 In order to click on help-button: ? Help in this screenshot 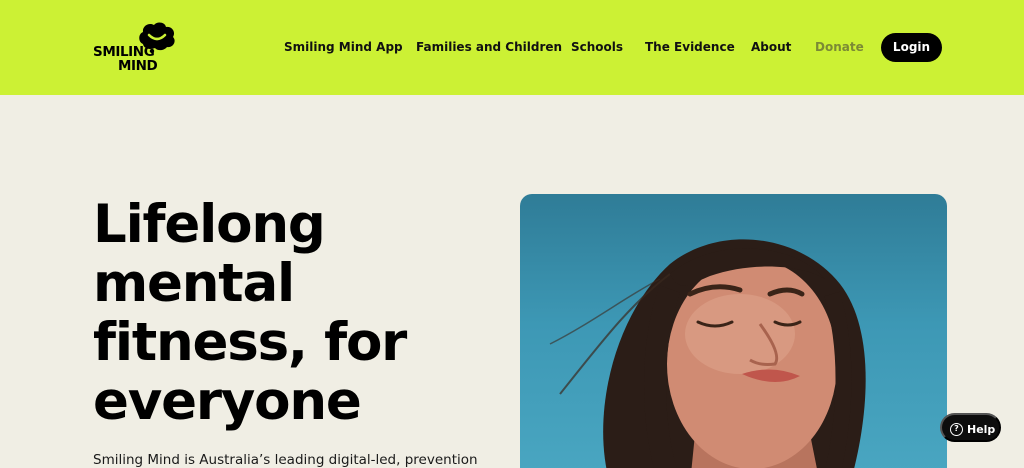, I will do `click(970, 427)`.